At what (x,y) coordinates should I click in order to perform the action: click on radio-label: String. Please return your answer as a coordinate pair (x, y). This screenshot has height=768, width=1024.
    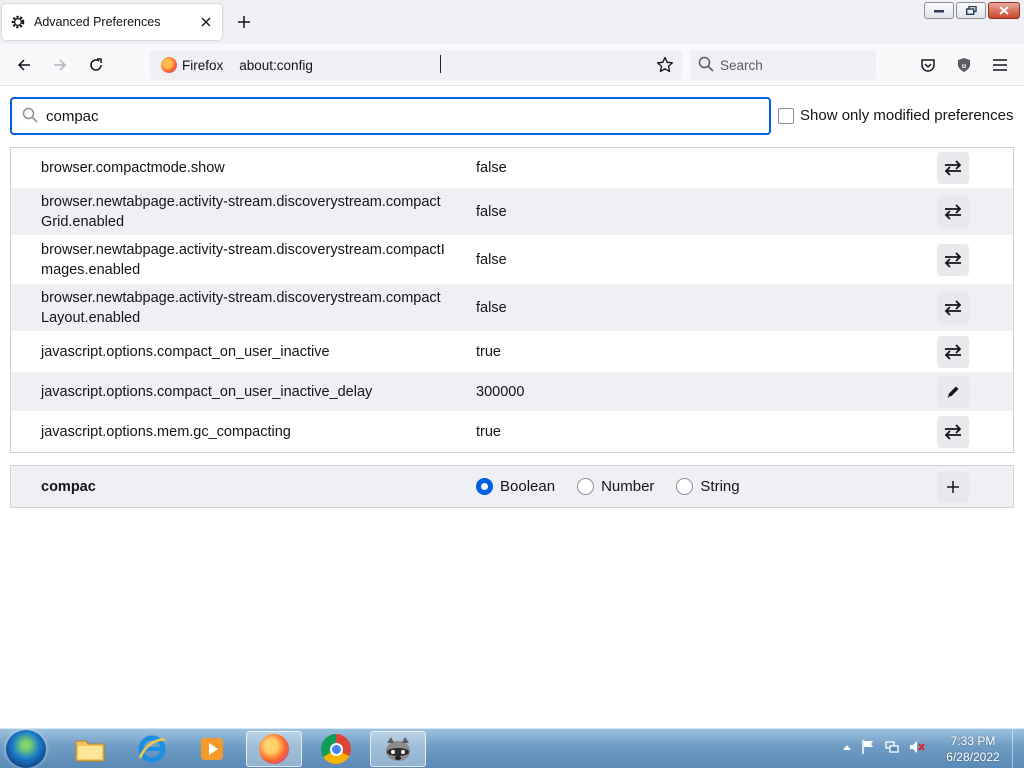
    Looking at the image, I should click on (720, 486).